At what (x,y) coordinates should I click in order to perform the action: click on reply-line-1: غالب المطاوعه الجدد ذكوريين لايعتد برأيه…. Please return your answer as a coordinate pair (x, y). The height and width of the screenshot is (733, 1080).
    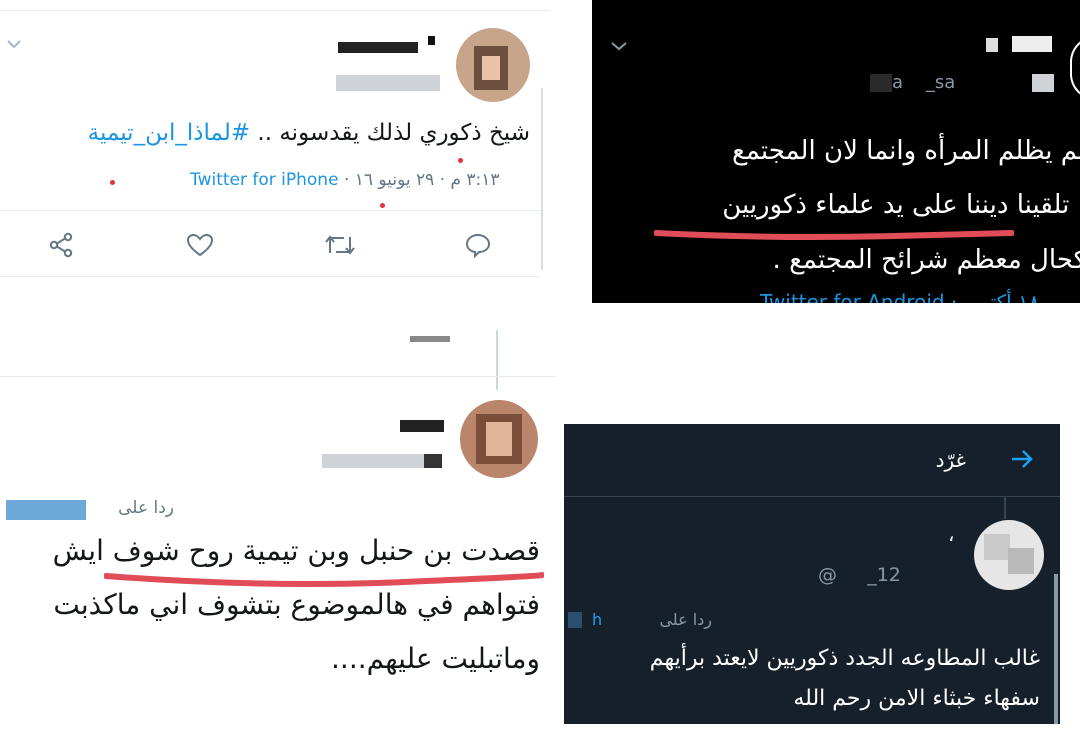
    Looking at the image, I should click on (844, 658).